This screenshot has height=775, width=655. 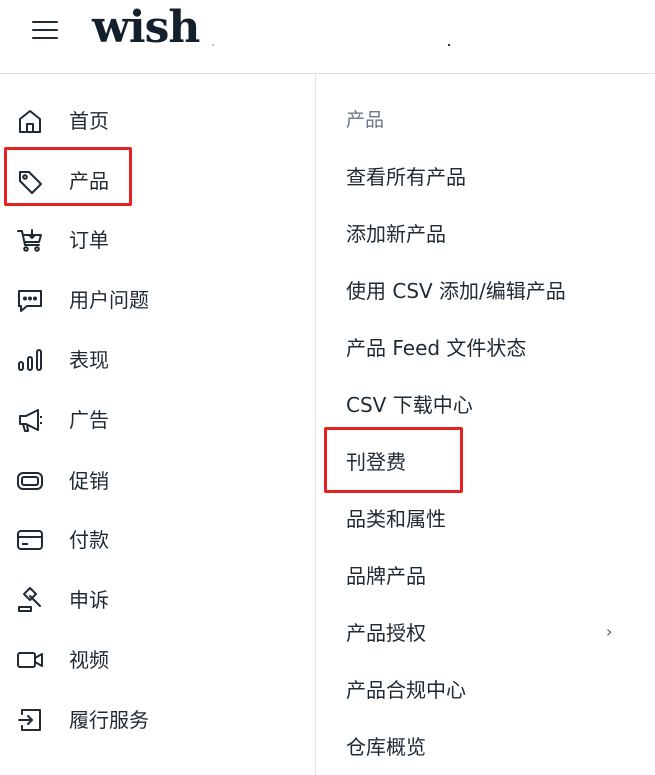 What do you see at coordinates (491, 293) in the screenshot?
I see `submenu-item-csv-add-edit: 使用 CSV 添加/编辑产品` at bounding box center [491, 293].